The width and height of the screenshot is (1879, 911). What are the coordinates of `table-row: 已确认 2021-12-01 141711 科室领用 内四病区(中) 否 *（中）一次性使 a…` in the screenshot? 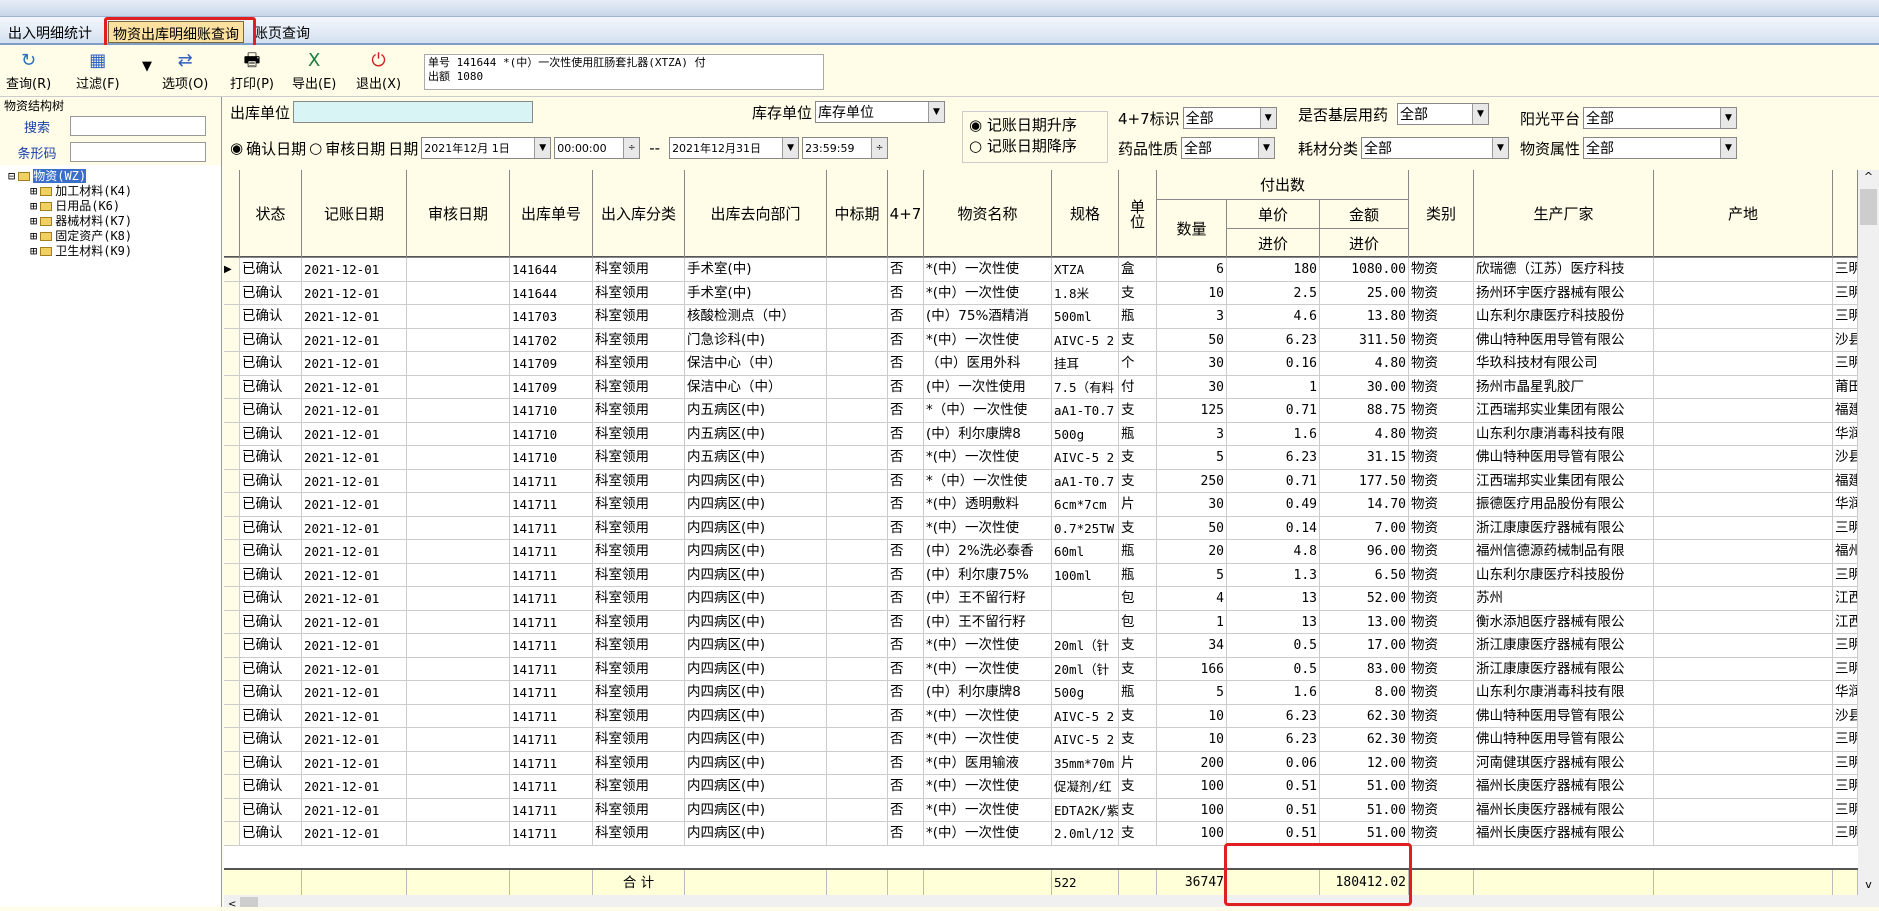 It's located at (1041, 481).